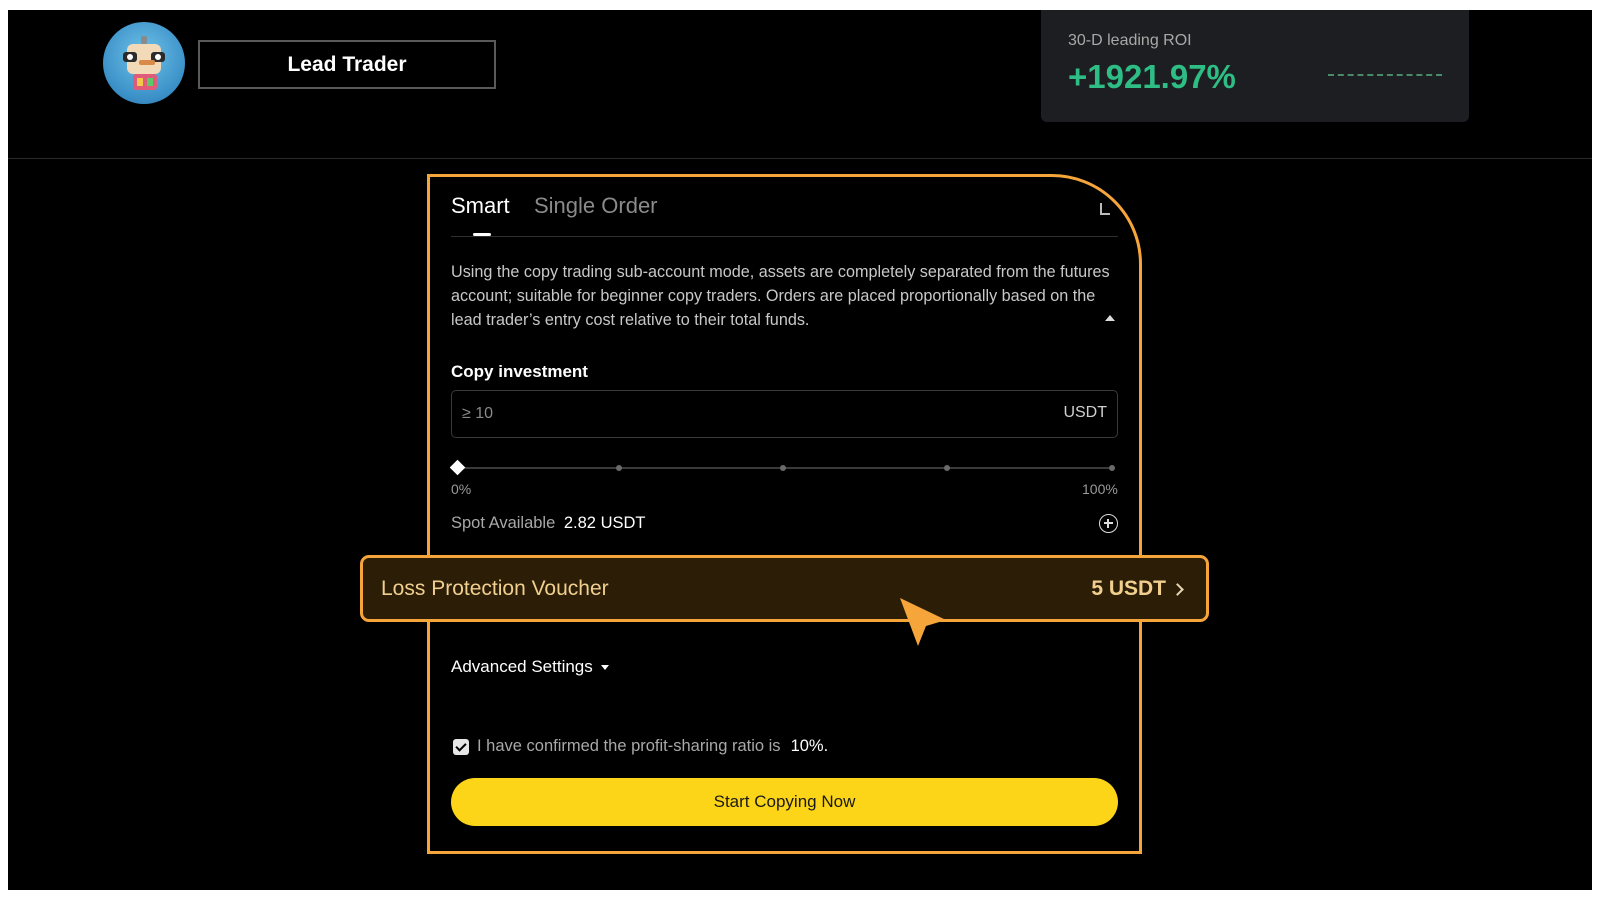 This screenshot has height=899, width=1600. What do you see at coordinates (1385, 75) in the screenshot?
I see `roi-sparkline` at bounding box center [1385, 75].